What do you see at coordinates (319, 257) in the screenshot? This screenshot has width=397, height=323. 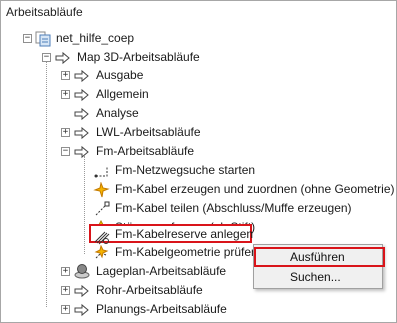 I see `context-item-highlight` at bounding box center [319, 257].